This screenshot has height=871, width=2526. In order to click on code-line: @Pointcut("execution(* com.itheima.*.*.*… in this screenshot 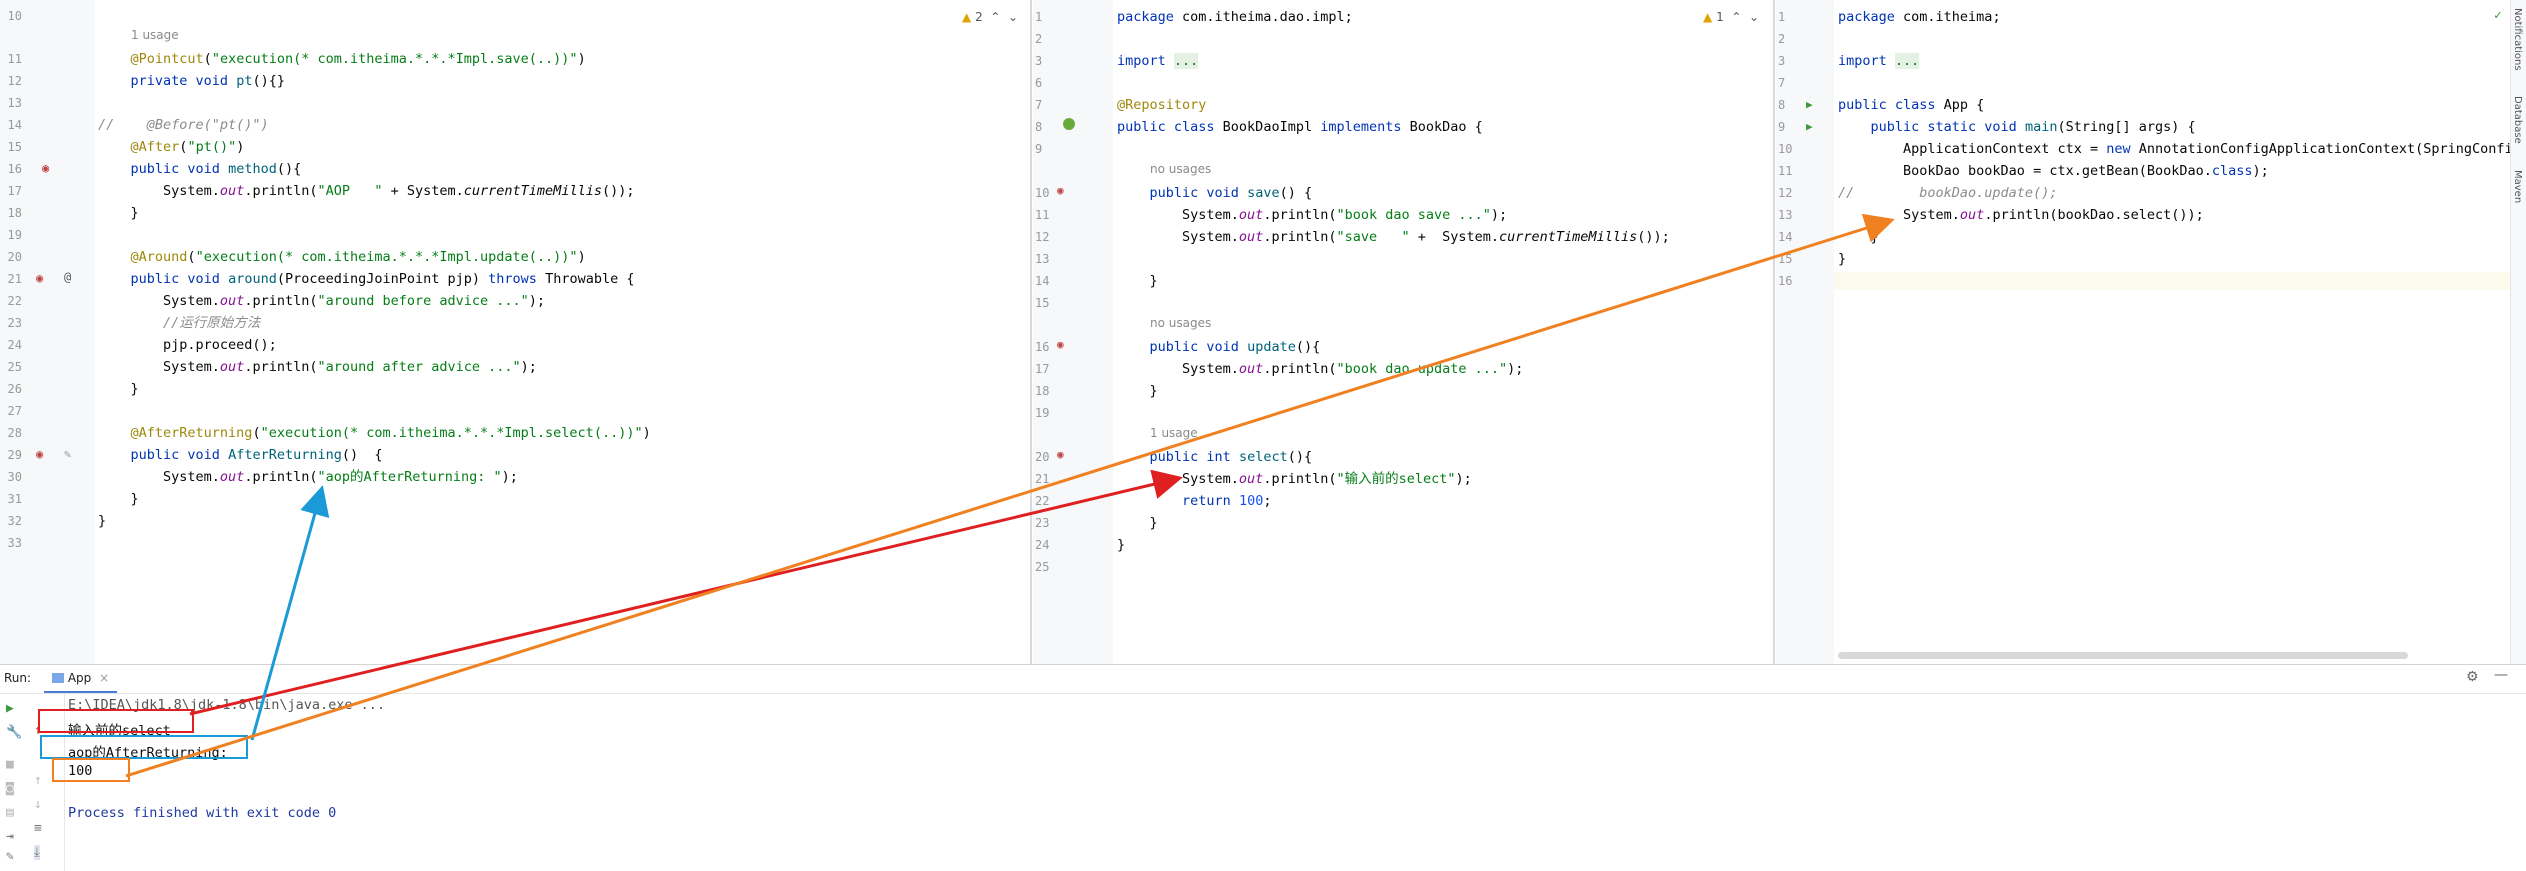, I will do `click(342, 59)`.